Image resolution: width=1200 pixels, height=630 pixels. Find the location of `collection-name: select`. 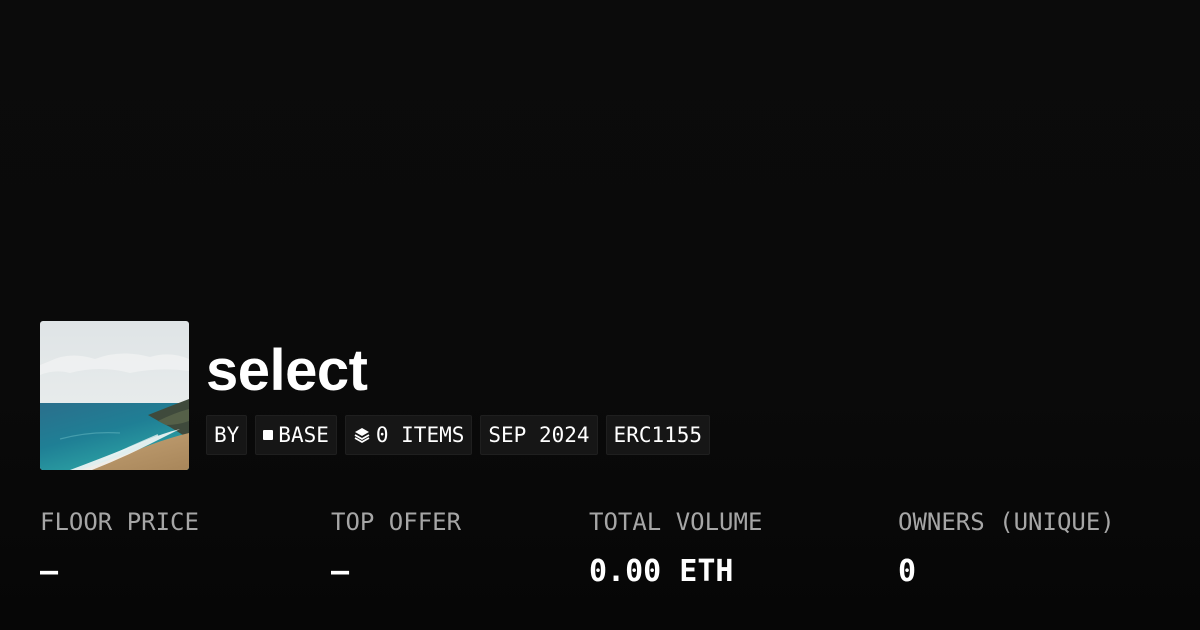

collection-name: select is located at coordinates (287, 370).